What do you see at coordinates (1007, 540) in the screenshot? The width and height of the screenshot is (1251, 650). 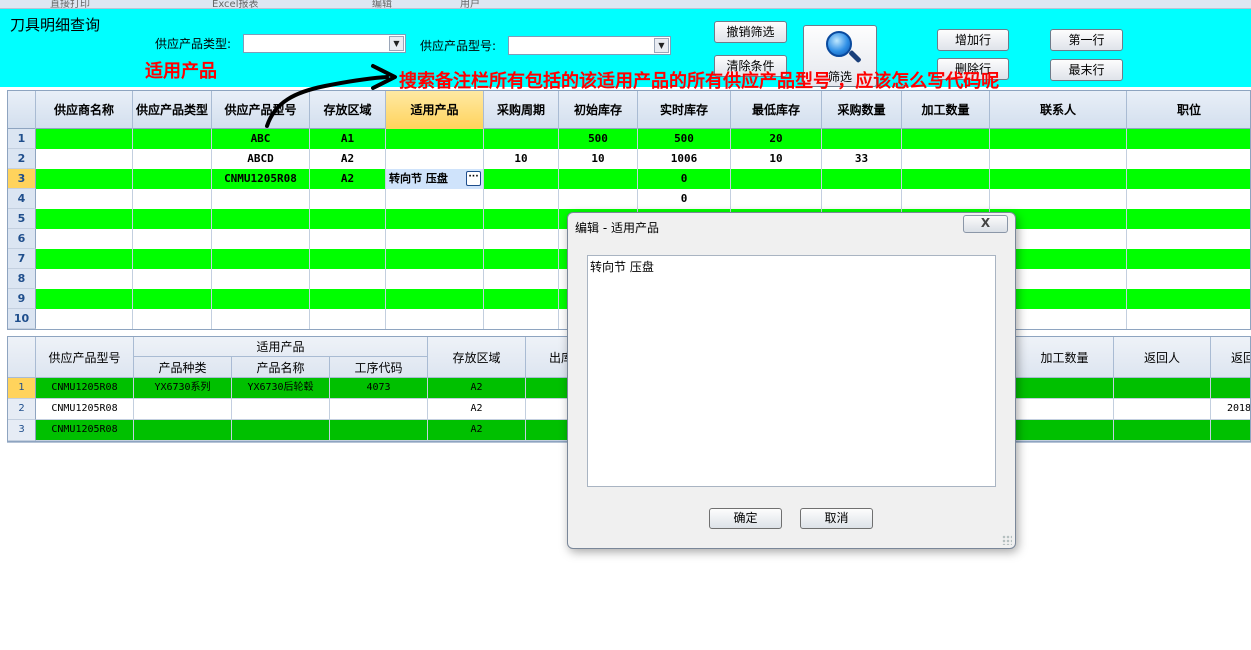 I see `resize-grip-icon` at bounding box center [1007, 540].